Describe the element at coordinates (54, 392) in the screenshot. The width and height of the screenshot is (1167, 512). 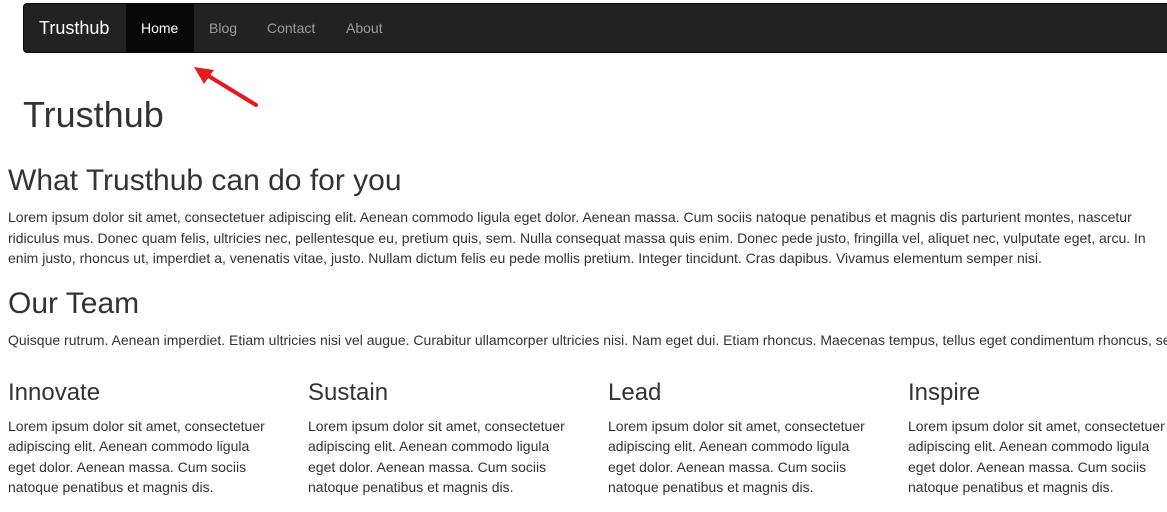
I see `column-title-innovate: Innovate` at that location.